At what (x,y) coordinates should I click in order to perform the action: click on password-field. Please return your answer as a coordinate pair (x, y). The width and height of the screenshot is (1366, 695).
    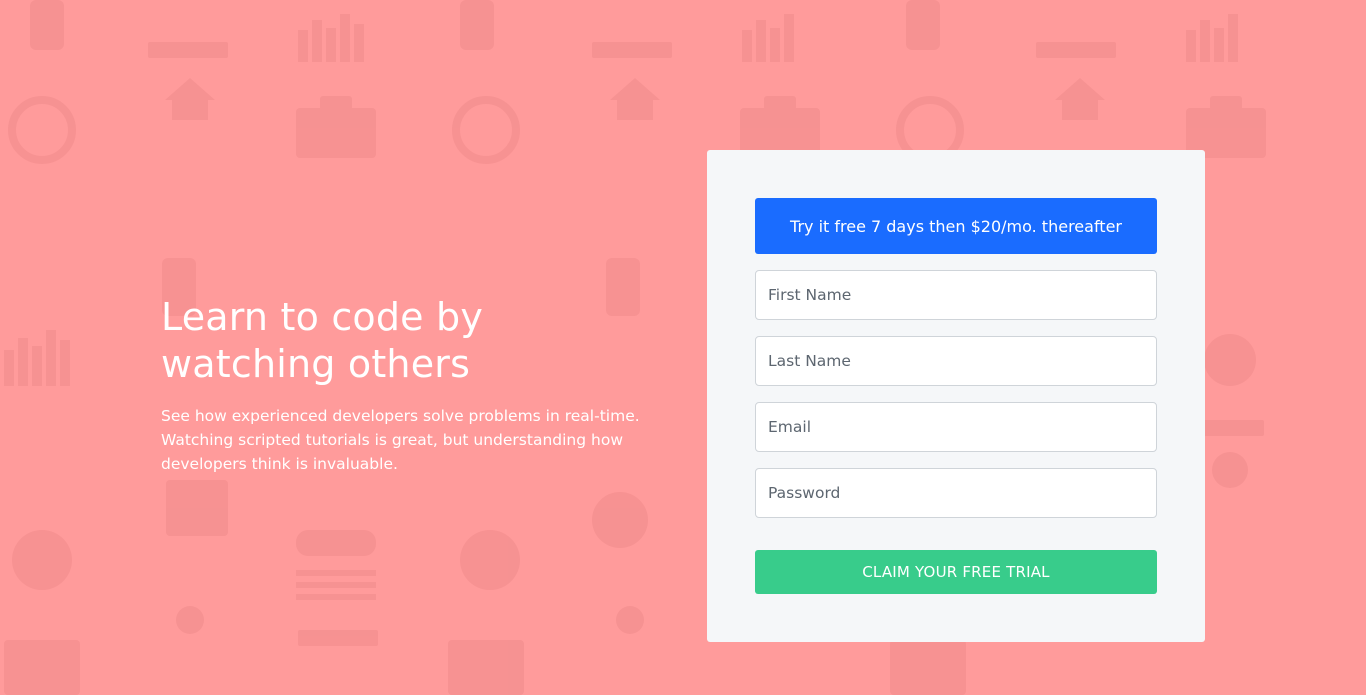
    Looking at the image, I should click on (956, 493).